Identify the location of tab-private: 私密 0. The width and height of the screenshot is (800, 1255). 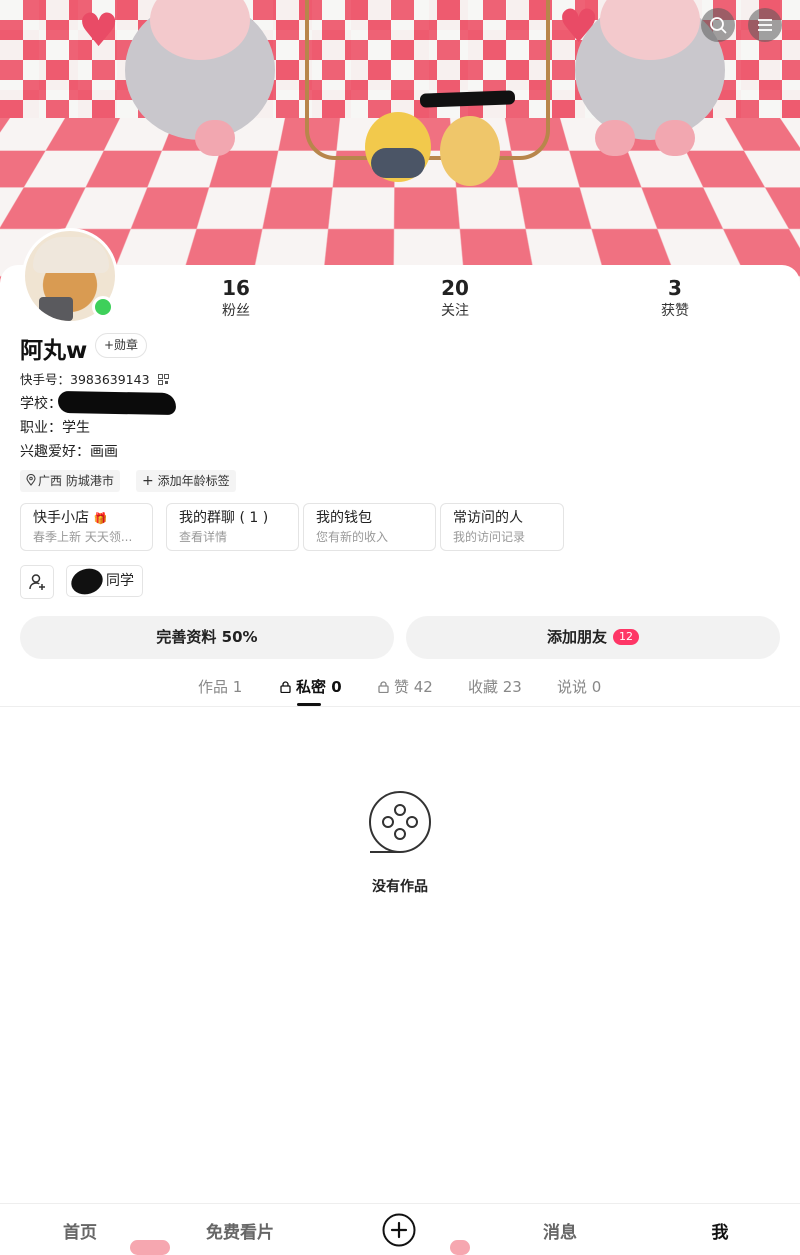
(311, 686).